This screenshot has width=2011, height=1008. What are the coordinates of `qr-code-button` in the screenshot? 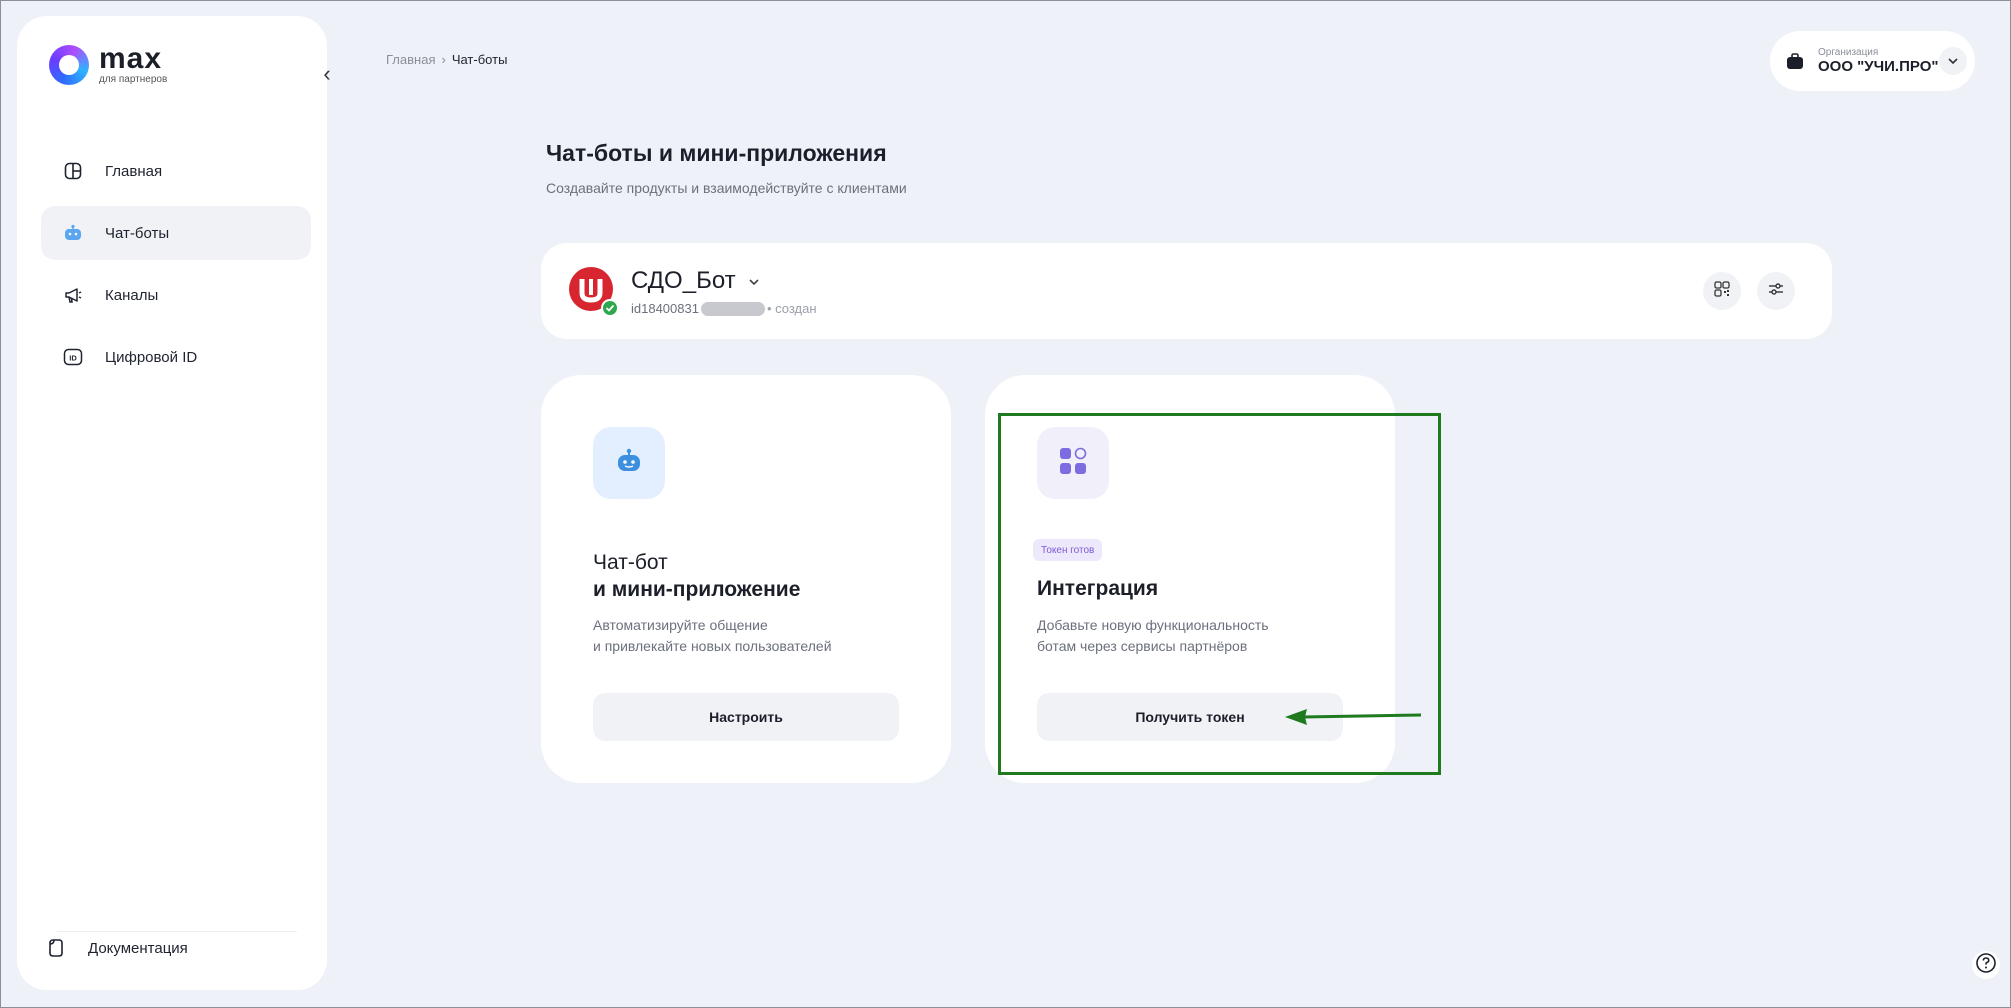 It's located at (1722, 291).